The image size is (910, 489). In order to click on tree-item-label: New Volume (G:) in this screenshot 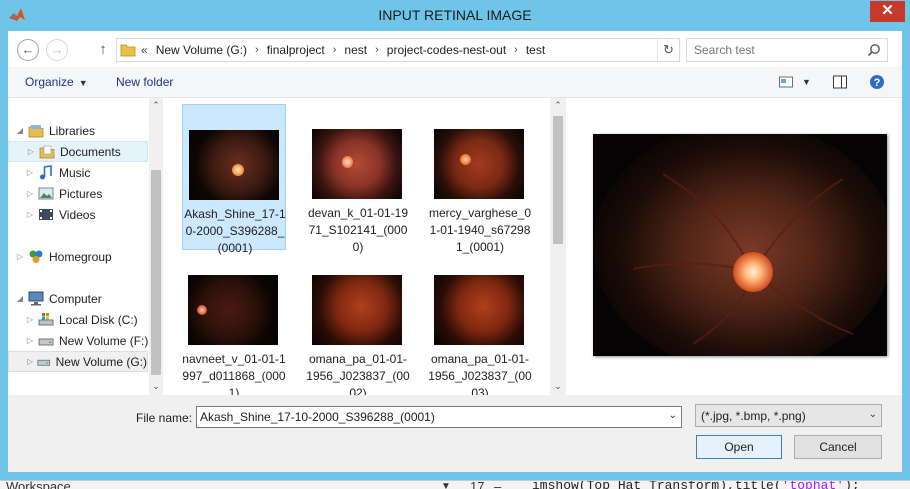, I will do `click(101, 361)`.